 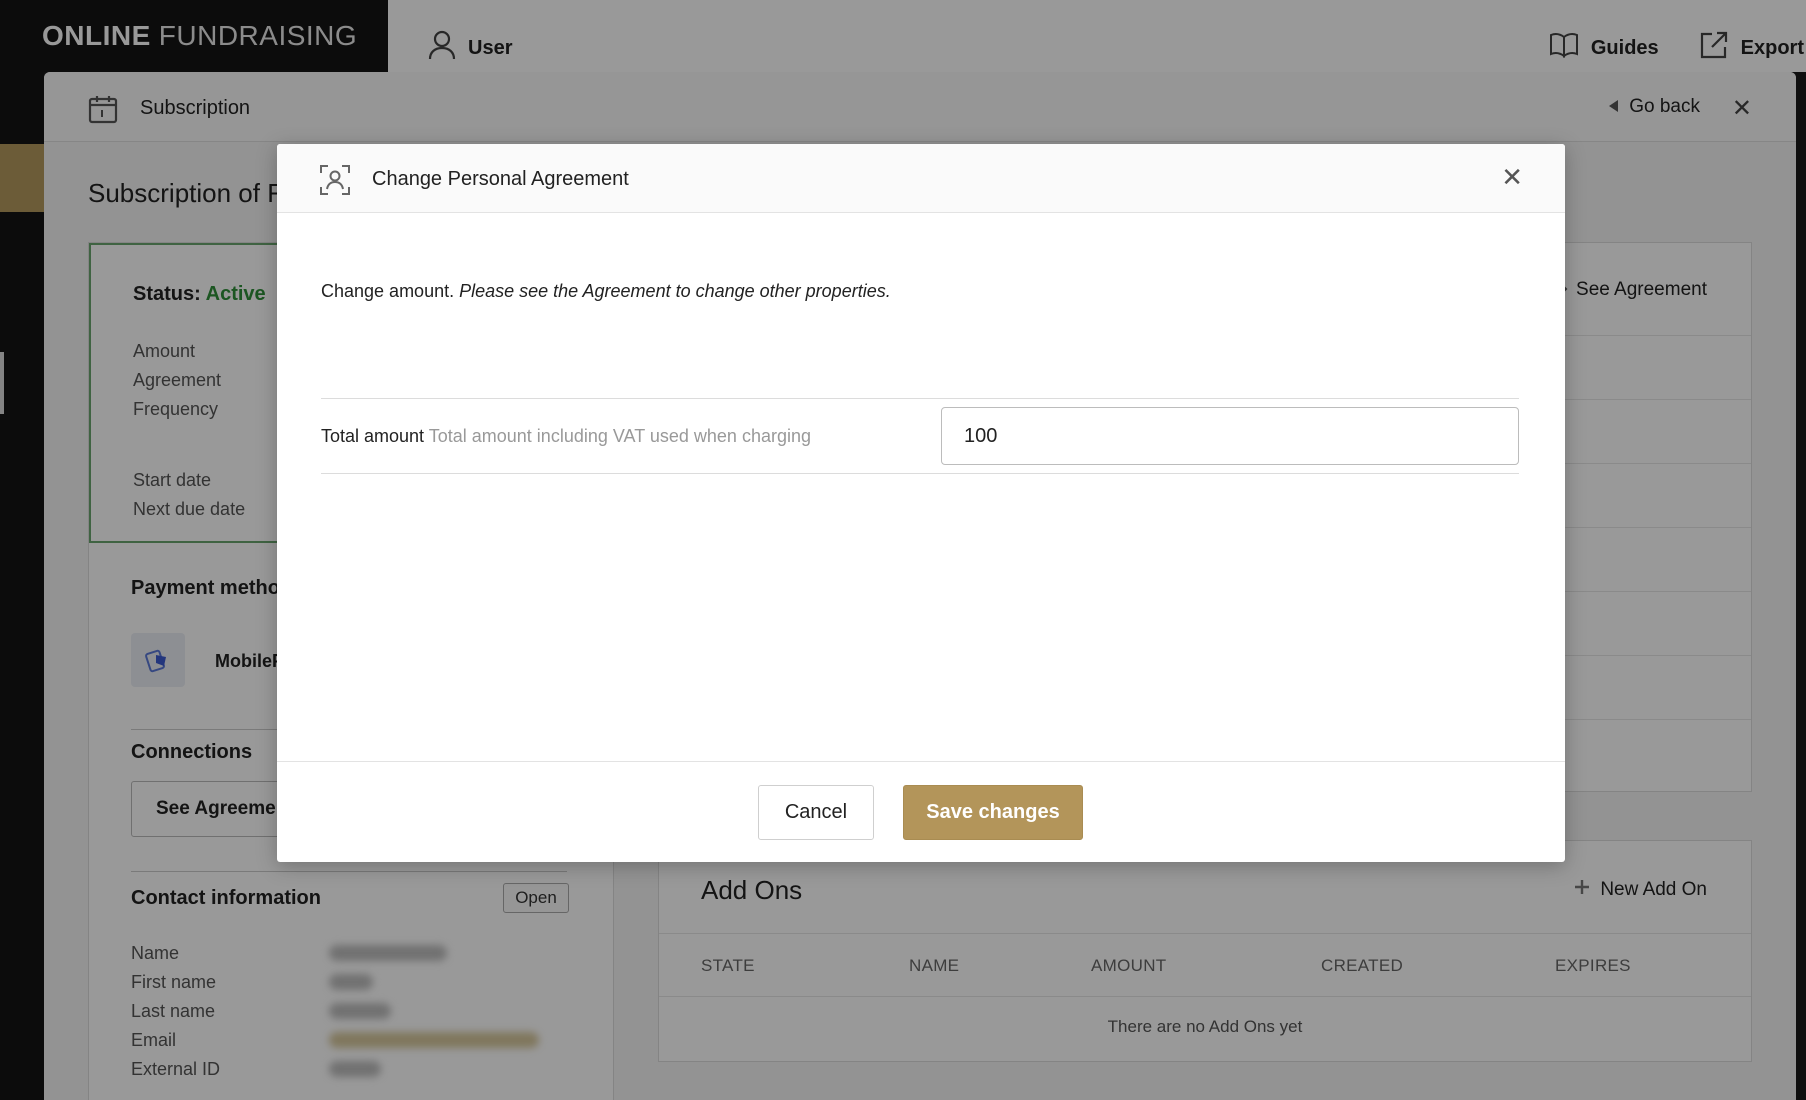 What do you see at coordinates (335, 182) in the screenshot?
I see `person-frame-icon` at bounding box center [335, 182].